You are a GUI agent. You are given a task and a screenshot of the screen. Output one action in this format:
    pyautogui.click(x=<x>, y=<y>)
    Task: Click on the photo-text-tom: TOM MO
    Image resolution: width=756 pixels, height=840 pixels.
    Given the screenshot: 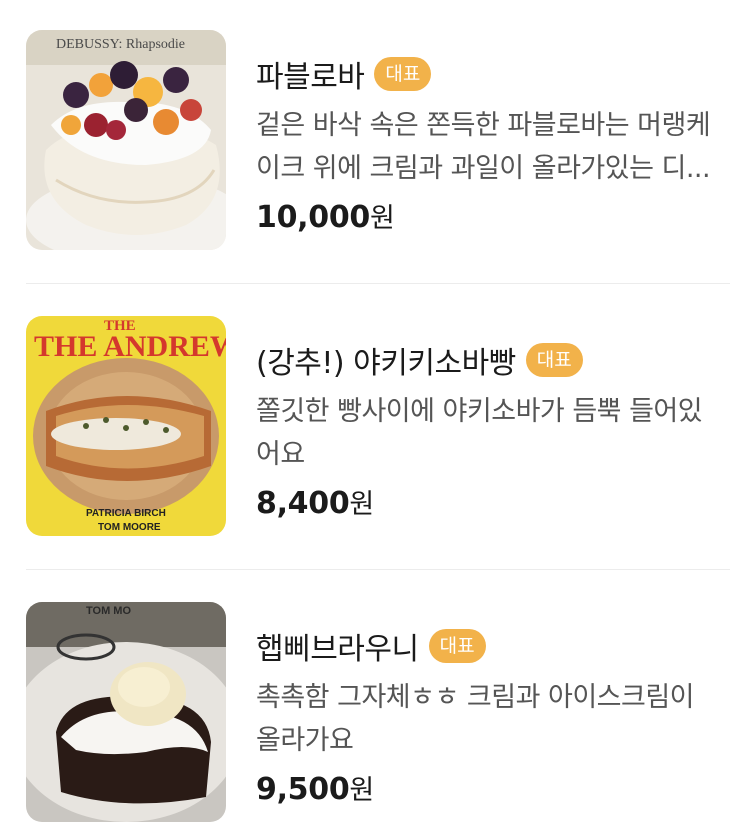 What is the action you would take?
    pyautogui.click(x=108, y=611)
    